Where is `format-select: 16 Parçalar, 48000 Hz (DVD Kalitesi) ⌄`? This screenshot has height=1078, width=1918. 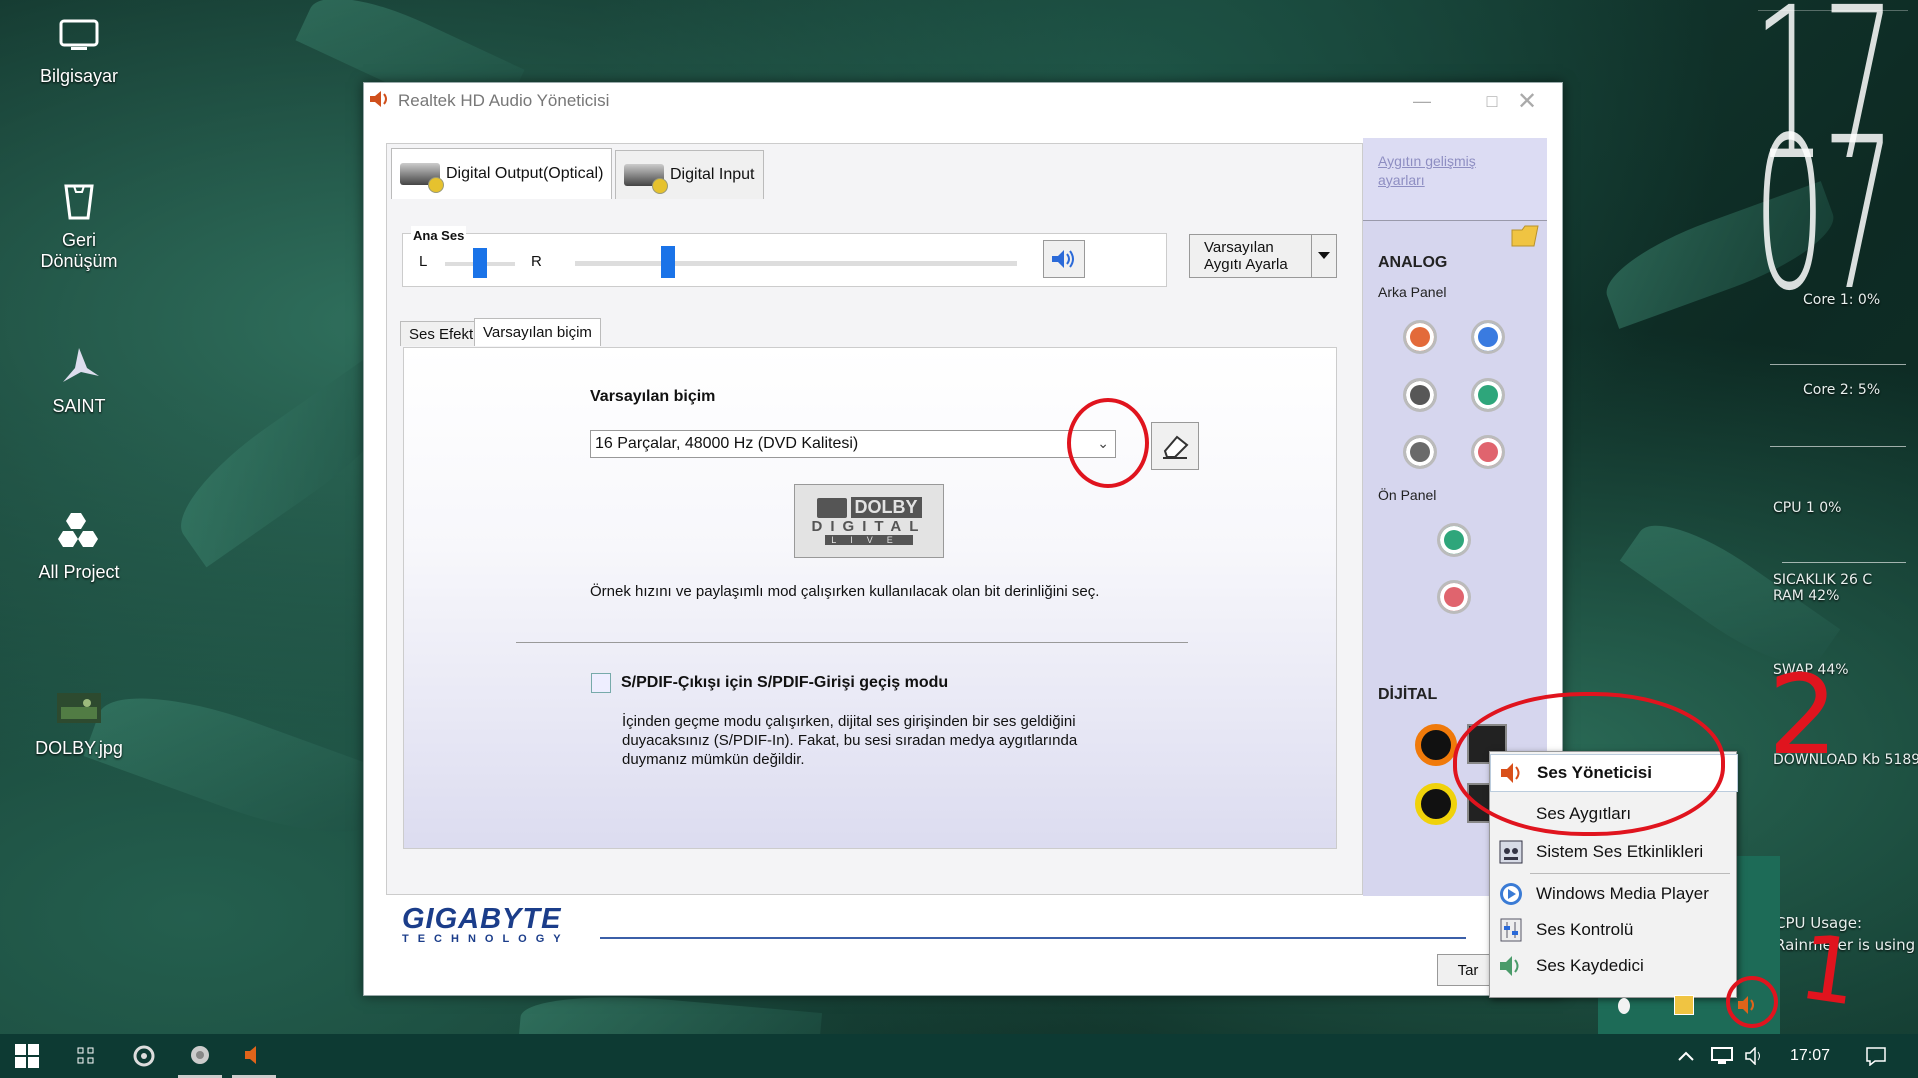
format-select: 16 Parçalar, 48000 Hz (DVD Kalitesi) ⌄ is located at coordinates (853, 444).